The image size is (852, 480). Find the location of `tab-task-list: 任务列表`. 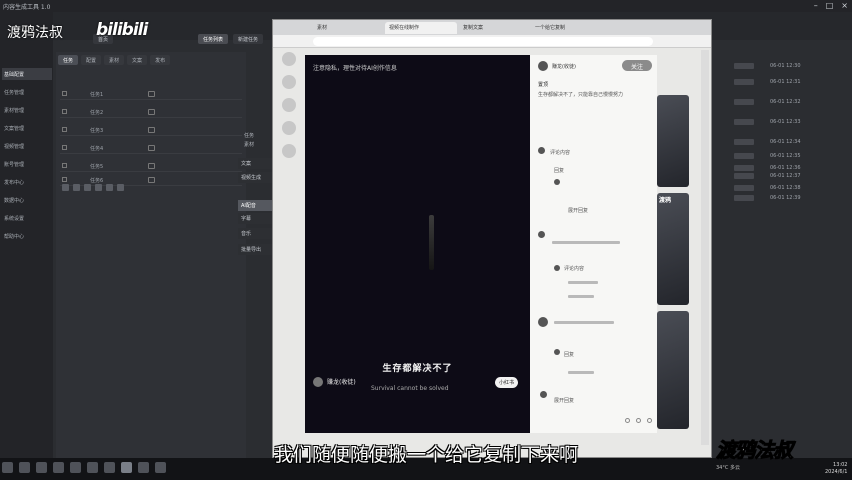

tab-task-list: 任务列表 is located at coordinates (213, 39).